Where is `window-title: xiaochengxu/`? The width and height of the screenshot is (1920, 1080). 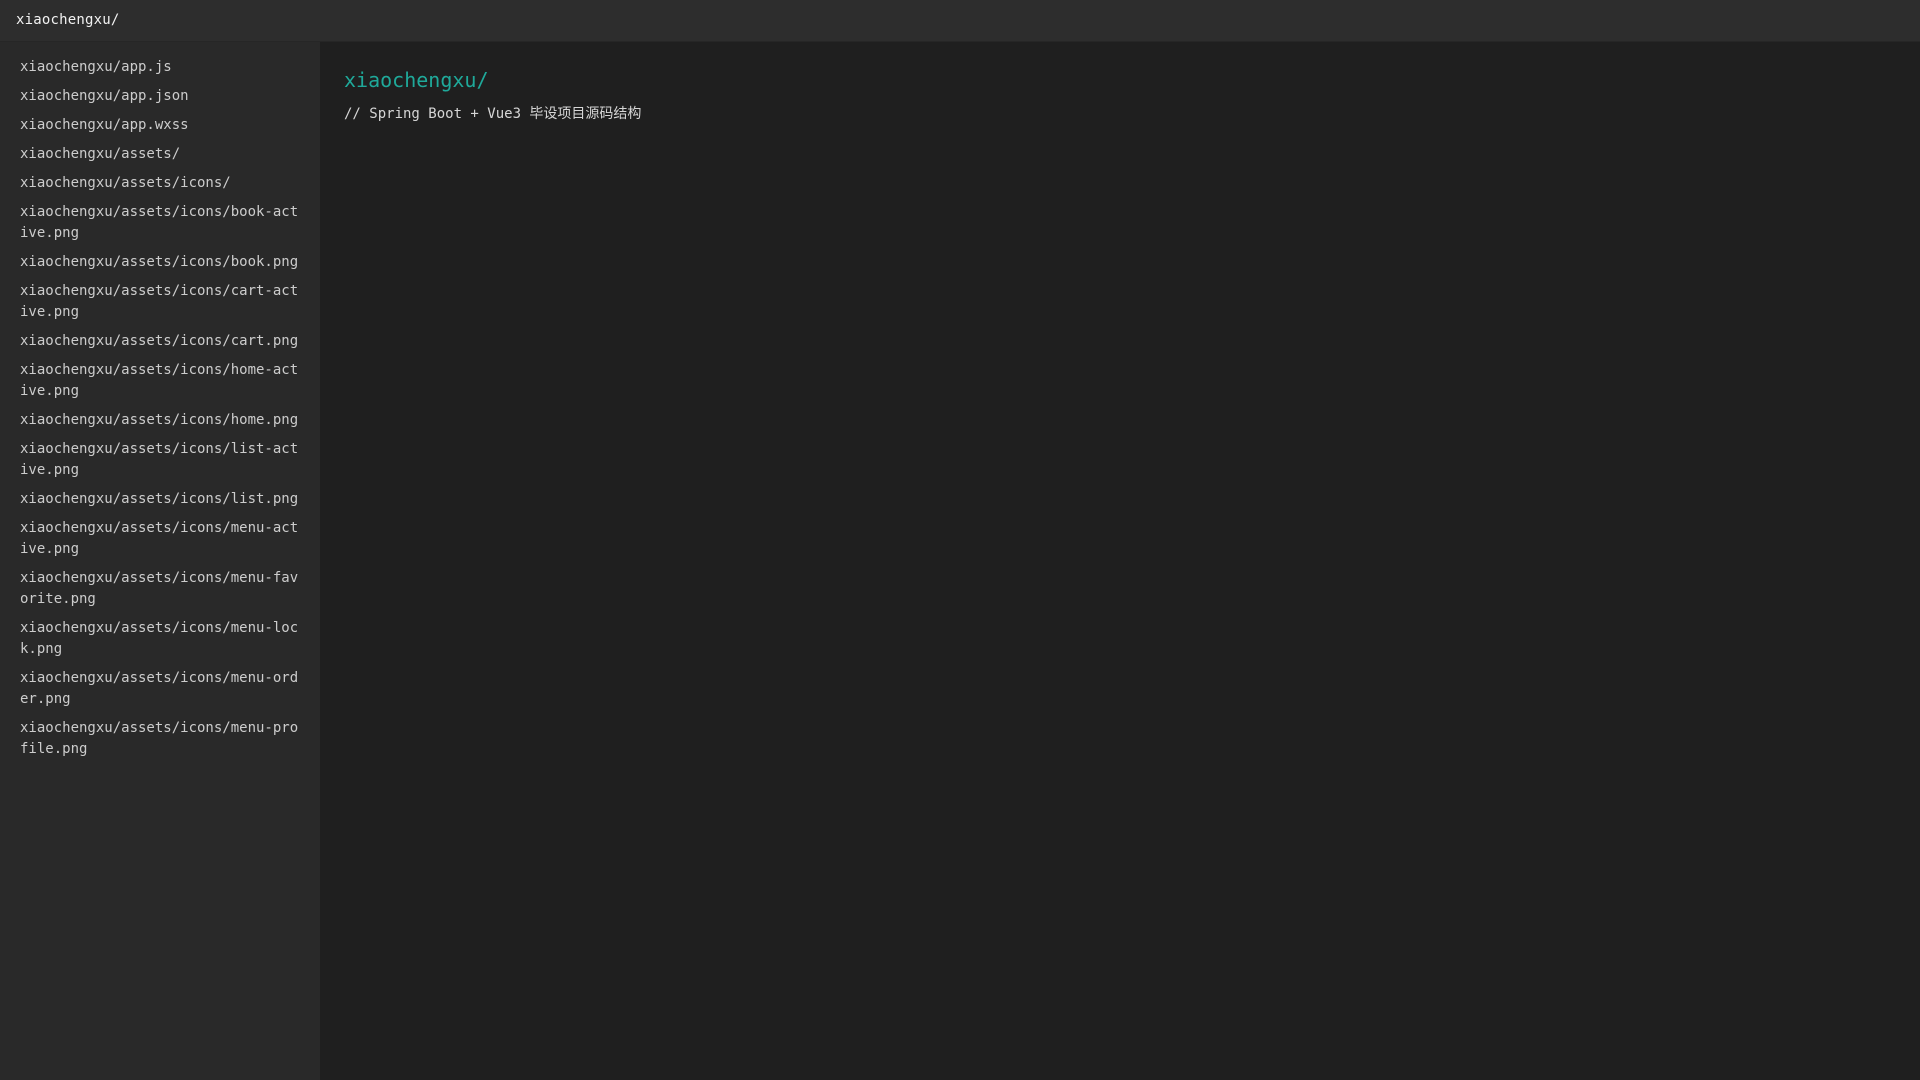 window-title: xiaochengxu/ is located at coordinates (68, 20).